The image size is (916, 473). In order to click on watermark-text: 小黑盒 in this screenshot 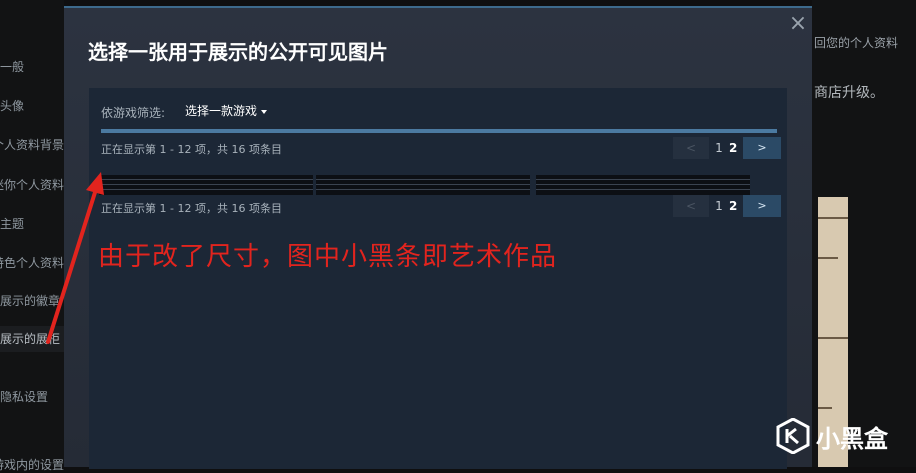, I will do `click(852, 438)`.